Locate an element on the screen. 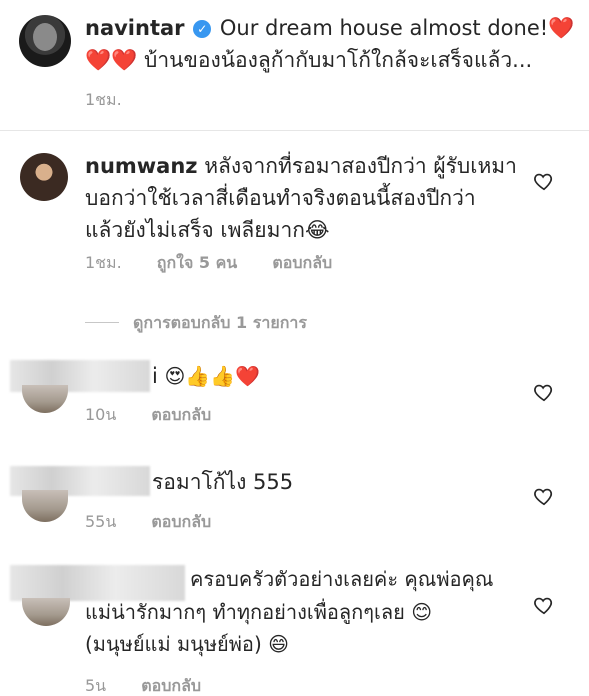 This screenshot has width=589, height=696. comment-time: 55น is located at coordinates (101, 521).